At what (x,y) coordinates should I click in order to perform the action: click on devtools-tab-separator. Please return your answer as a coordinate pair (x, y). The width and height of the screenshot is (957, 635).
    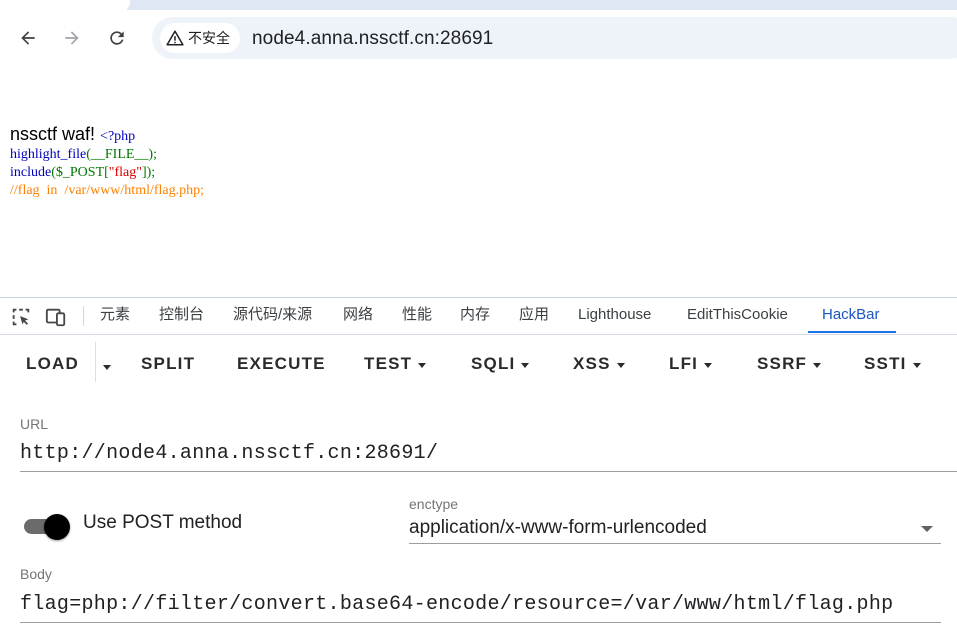
    Looking at the image, I should click on (83, 316).